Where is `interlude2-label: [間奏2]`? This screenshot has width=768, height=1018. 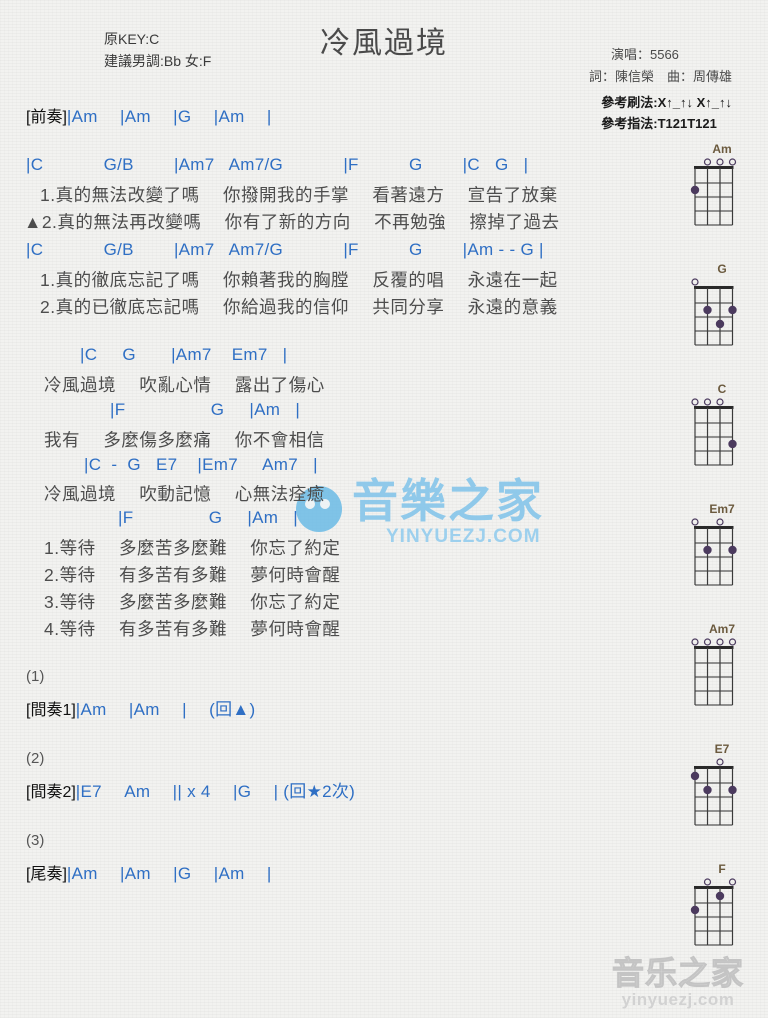
interlude2-label: [間奏2] is located at coordinates (51, 792).